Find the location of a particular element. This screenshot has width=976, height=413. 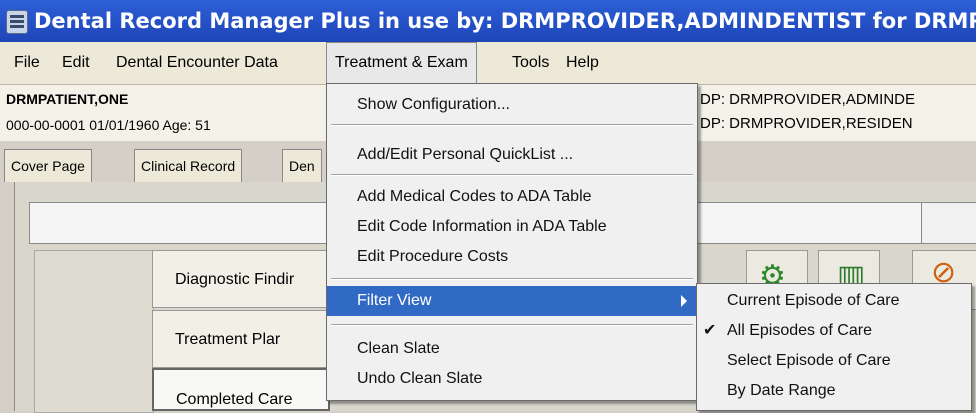

menu-edit: Edit is located at coordinates (76, 63).